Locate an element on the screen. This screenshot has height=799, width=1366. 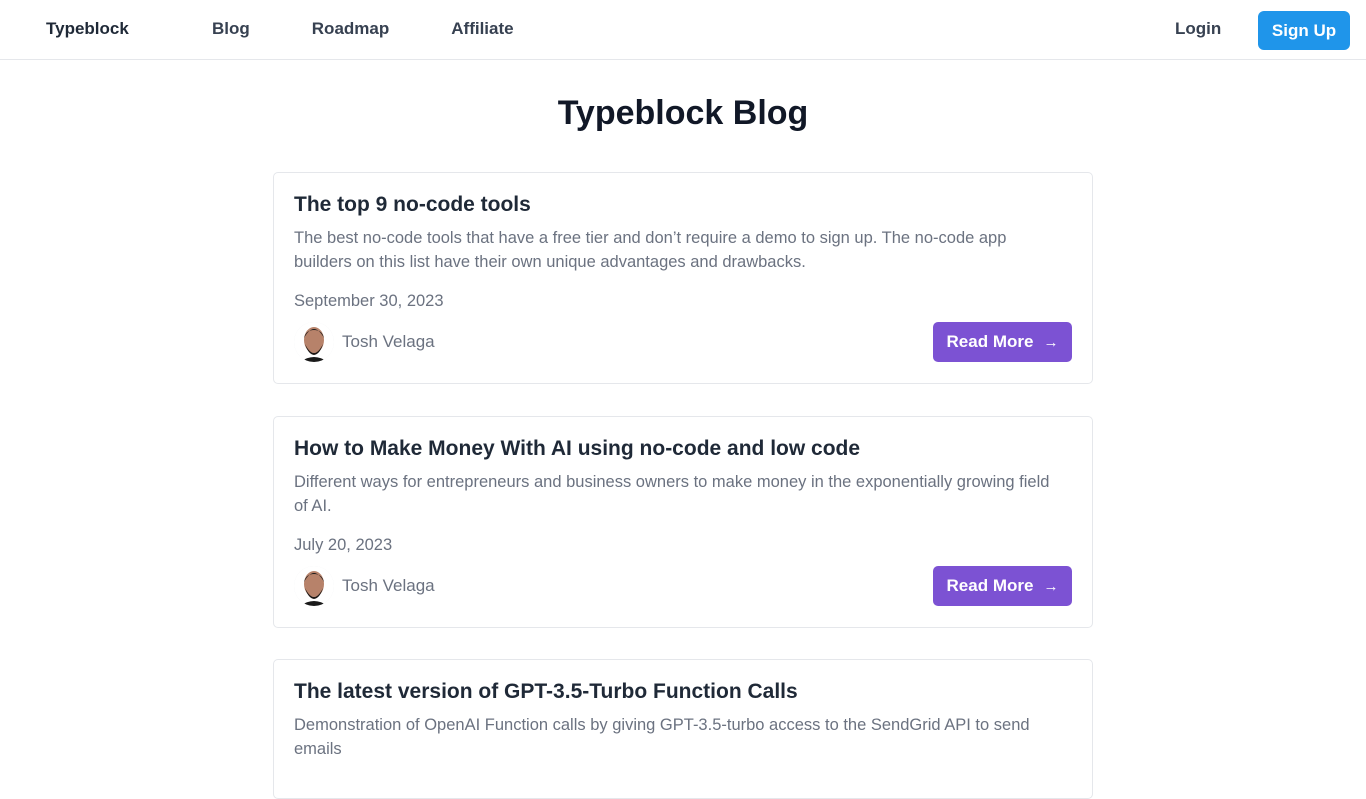
brand-logo: Typeblock is located at coordinates (87, 29).